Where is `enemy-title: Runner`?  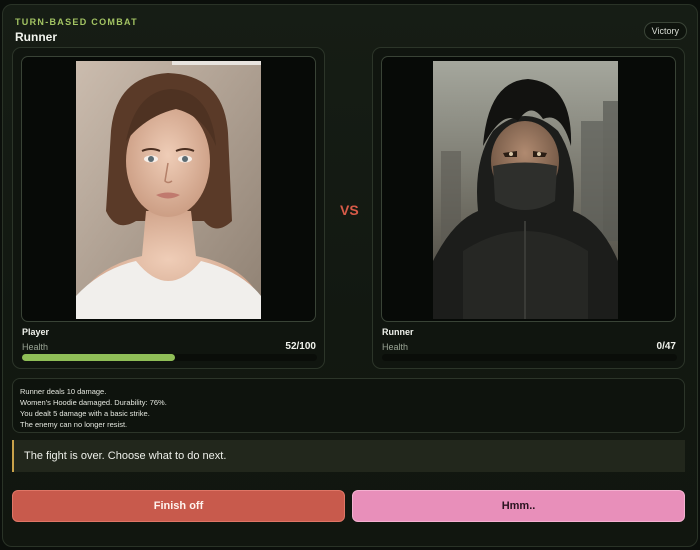 enemy-title: Runner is located at coordinates (36, 37).